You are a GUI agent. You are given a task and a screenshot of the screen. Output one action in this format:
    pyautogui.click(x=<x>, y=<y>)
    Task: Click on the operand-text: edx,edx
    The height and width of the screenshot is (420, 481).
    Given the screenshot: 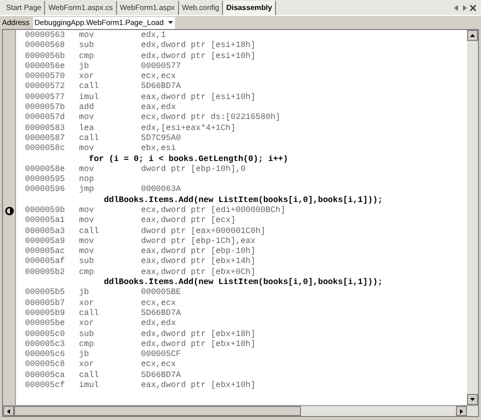 What is the action you would take?
    pyautogui.click(x=158, y=324)
    